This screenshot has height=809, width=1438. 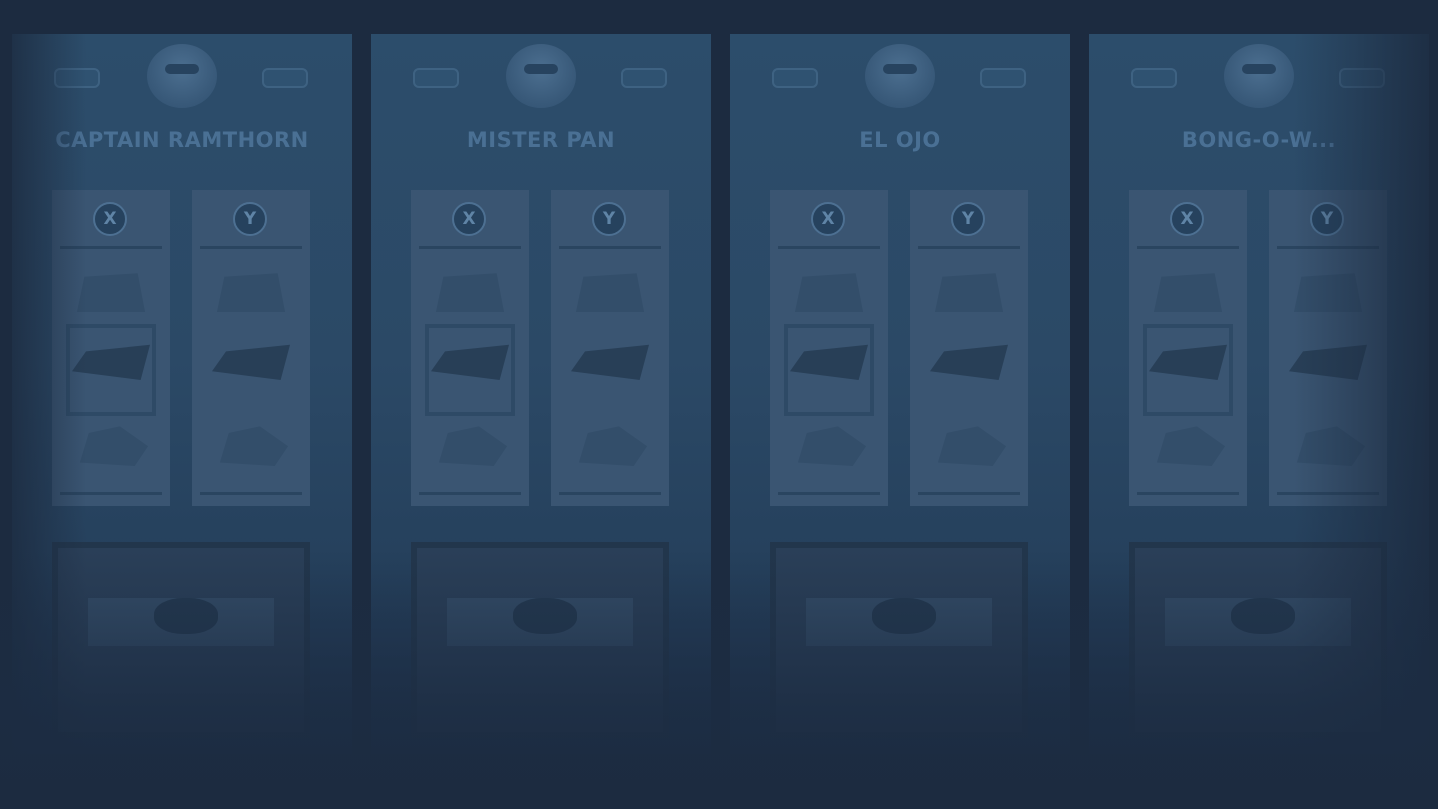 I want to click on drum-item-icon, so click(x=1188, y=292).